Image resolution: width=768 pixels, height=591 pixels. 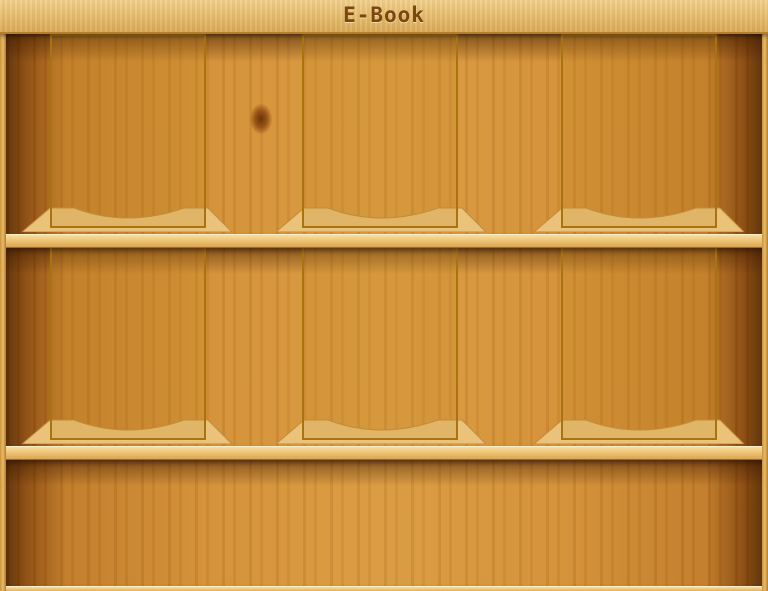 What do you see at coordinates (3, 311) in the screenshot?
I see `left-frame-post` at bounding box center [3, 311].